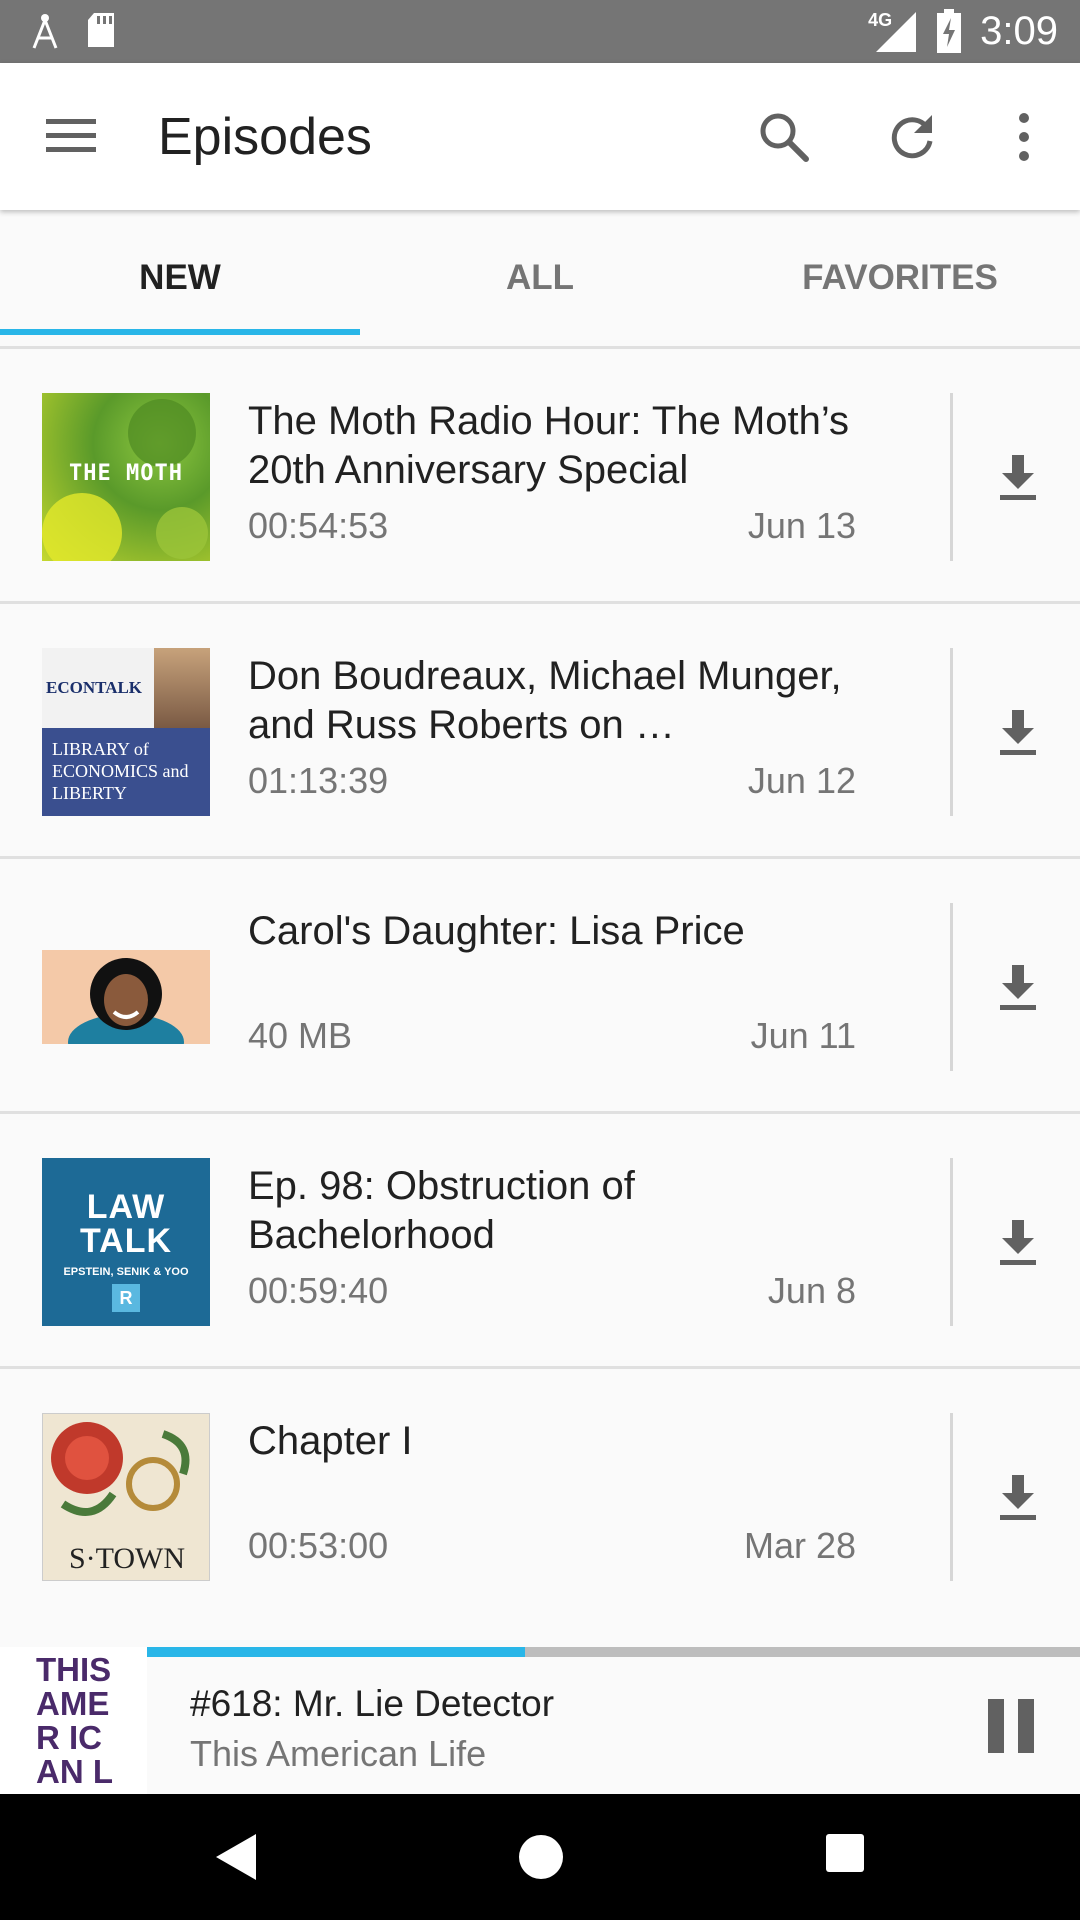  What do you see at coordinates (896, 32) in the screenshot?
I see `signal-icon` at bounding box center [896, 32].